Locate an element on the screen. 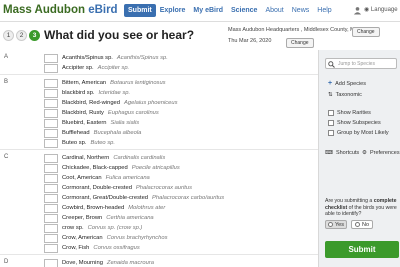 Image resolution: width=400 pixels, height=267 pixels. species-scientific-name: Bucephala albeola is located at coordinates (117, 133).